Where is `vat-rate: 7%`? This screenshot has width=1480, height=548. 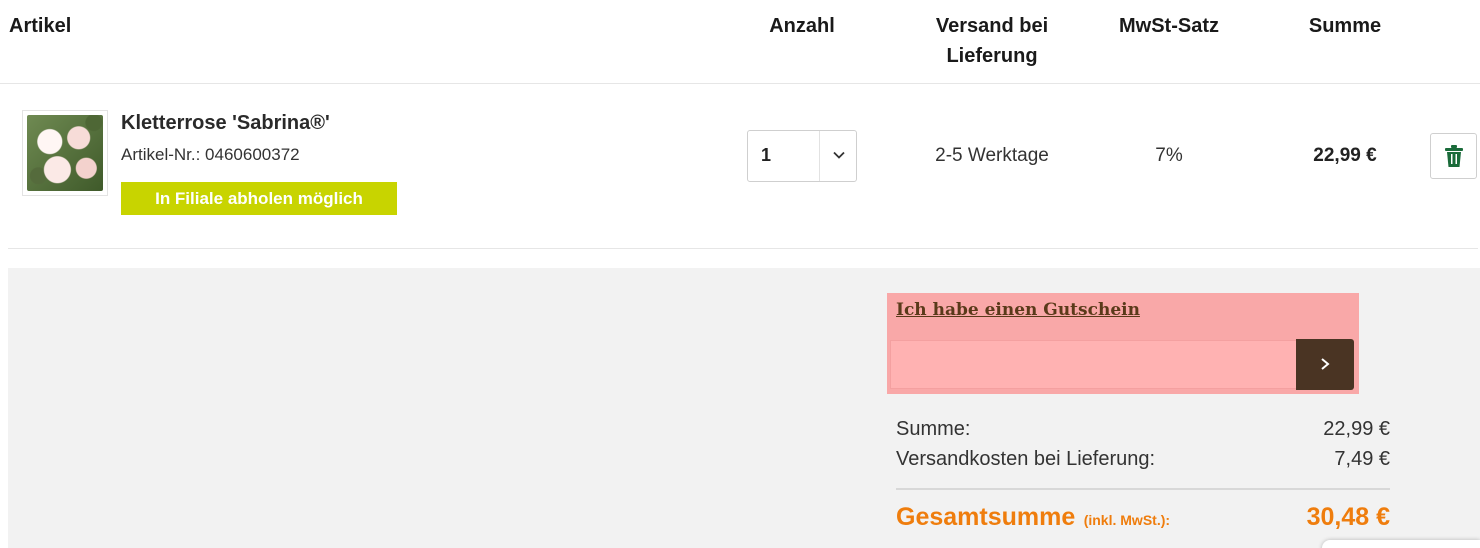 vat-rate: 7% is located at coordinates (1169, 155).